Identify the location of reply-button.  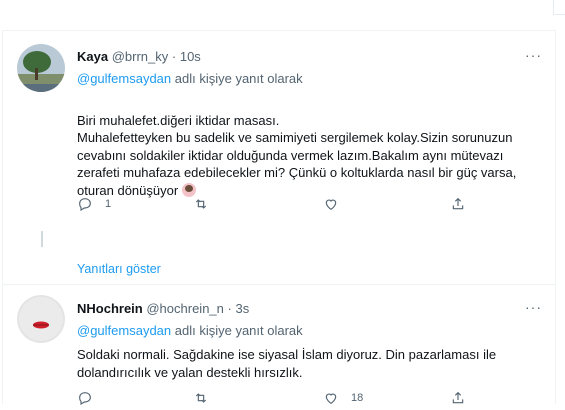
(85, 398).